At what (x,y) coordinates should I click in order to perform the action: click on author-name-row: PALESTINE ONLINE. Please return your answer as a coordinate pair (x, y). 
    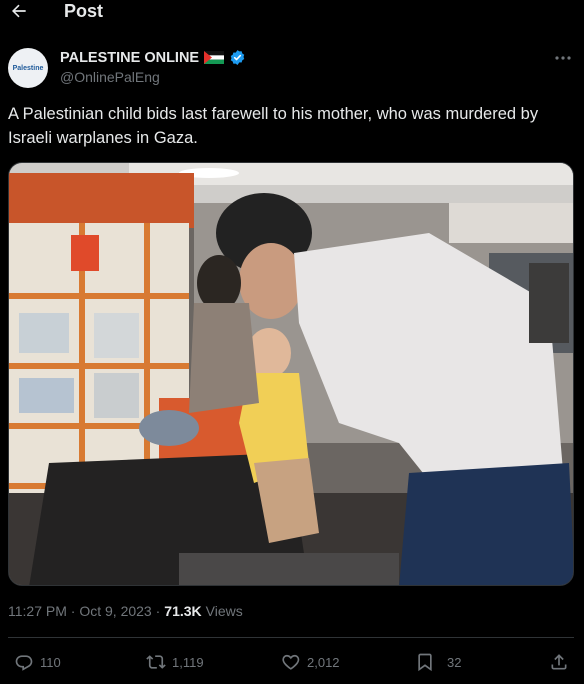
    Looking at the image, I should click on (153, 57).